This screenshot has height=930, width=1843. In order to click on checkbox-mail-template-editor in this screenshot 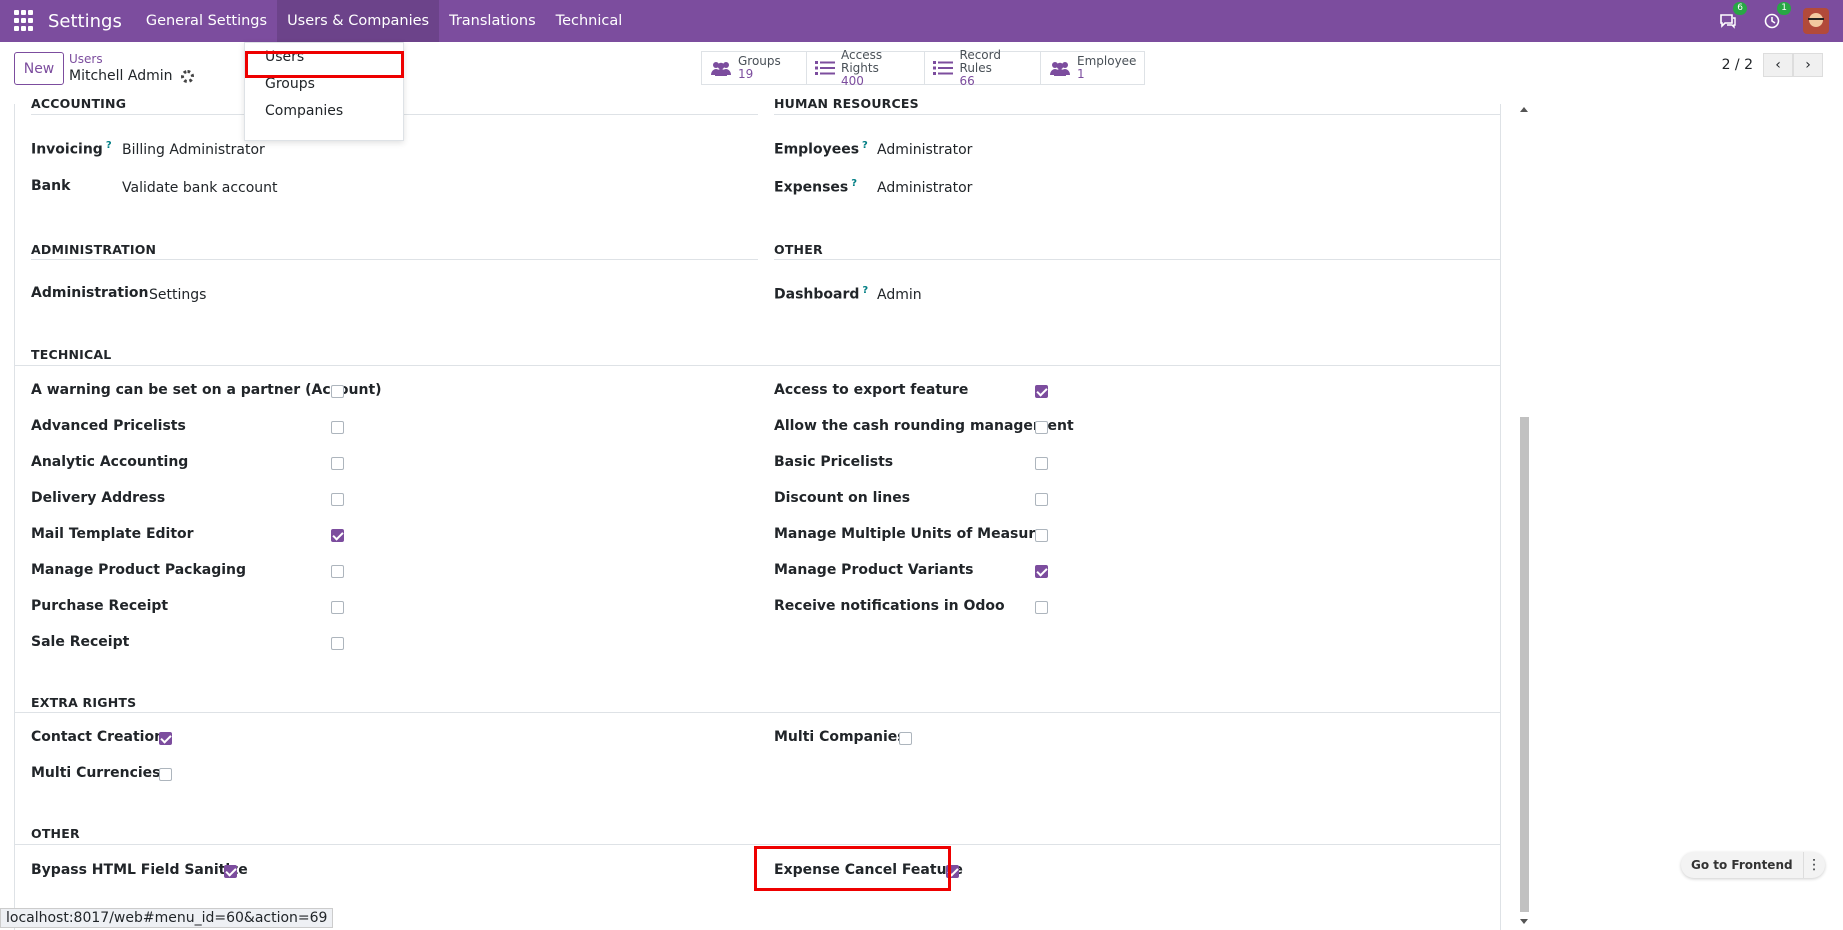, I will do `click(337, 535)`.